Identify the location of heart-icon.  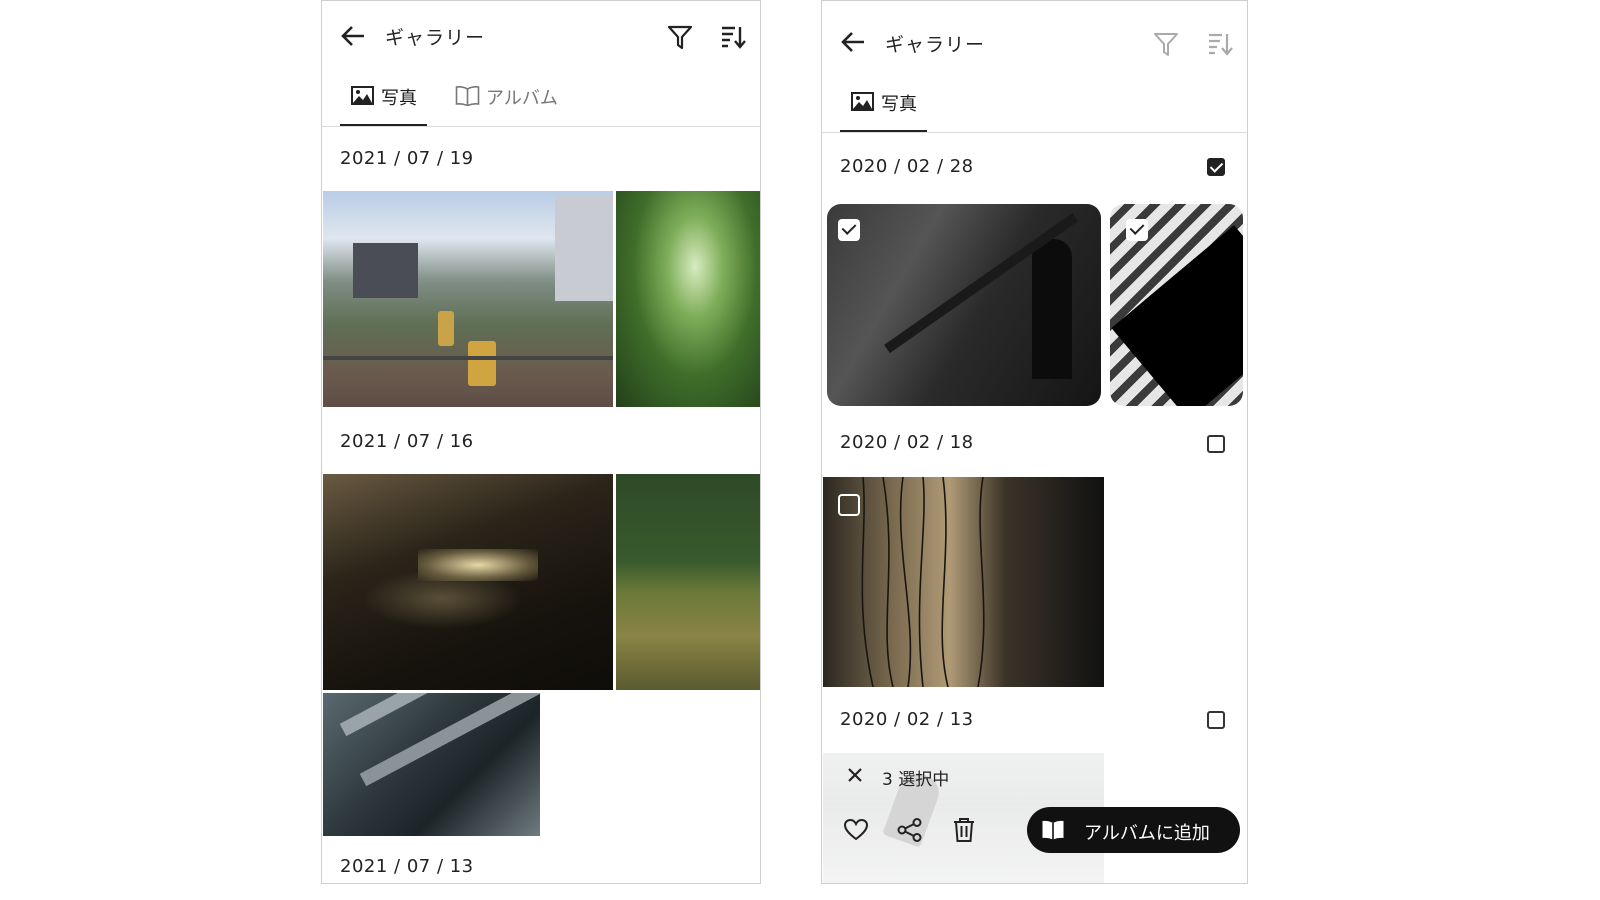
(856, 830).